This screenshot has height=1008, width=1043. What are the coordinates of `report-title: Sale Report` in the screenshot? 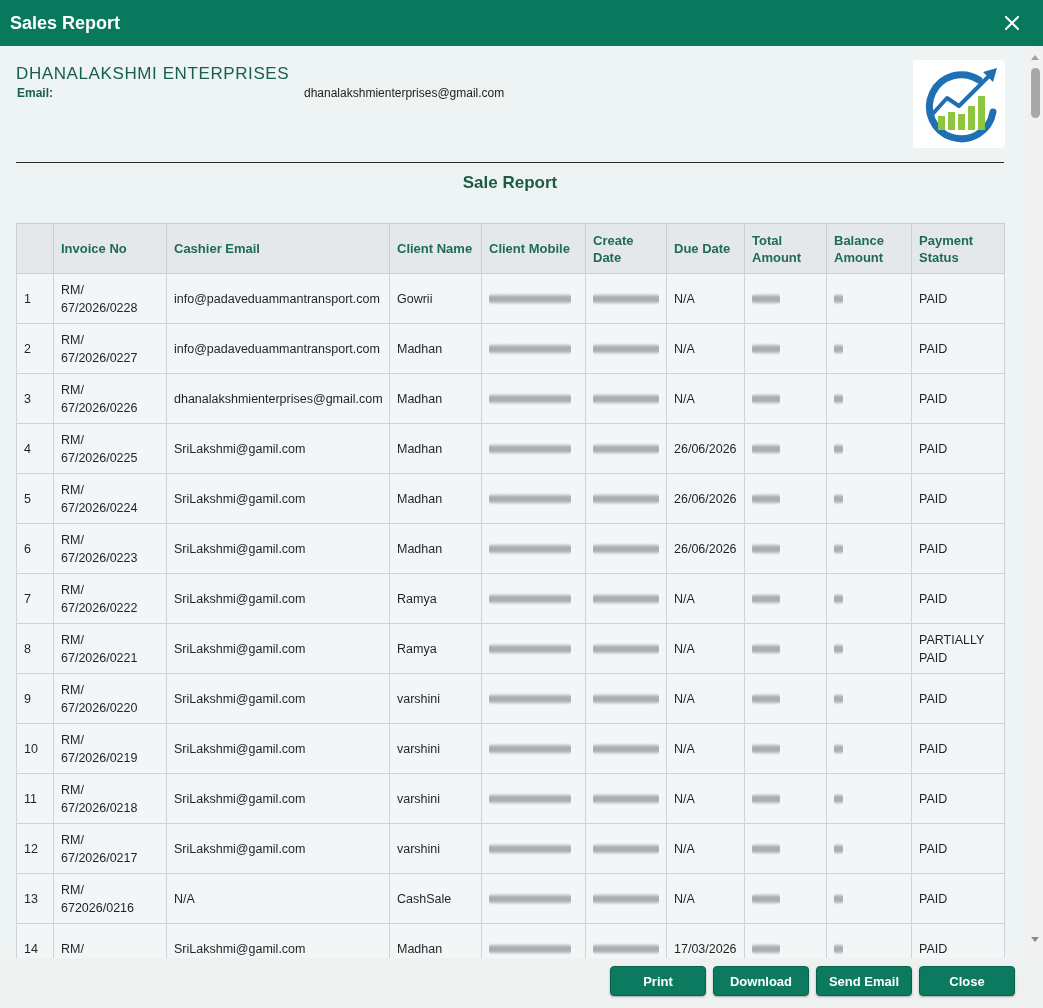 It's located at (510, 183).